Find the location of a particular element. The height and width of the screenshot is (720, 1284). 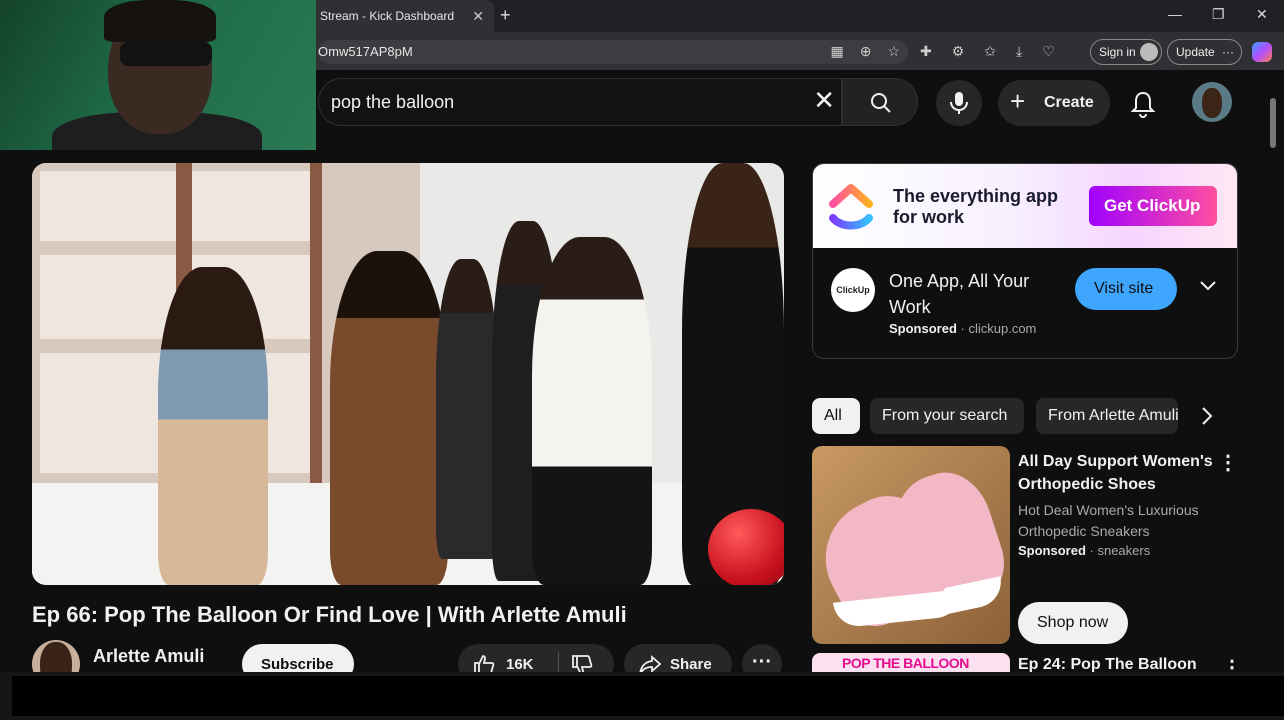

bottom-bar is located at coordinates (642, 696).